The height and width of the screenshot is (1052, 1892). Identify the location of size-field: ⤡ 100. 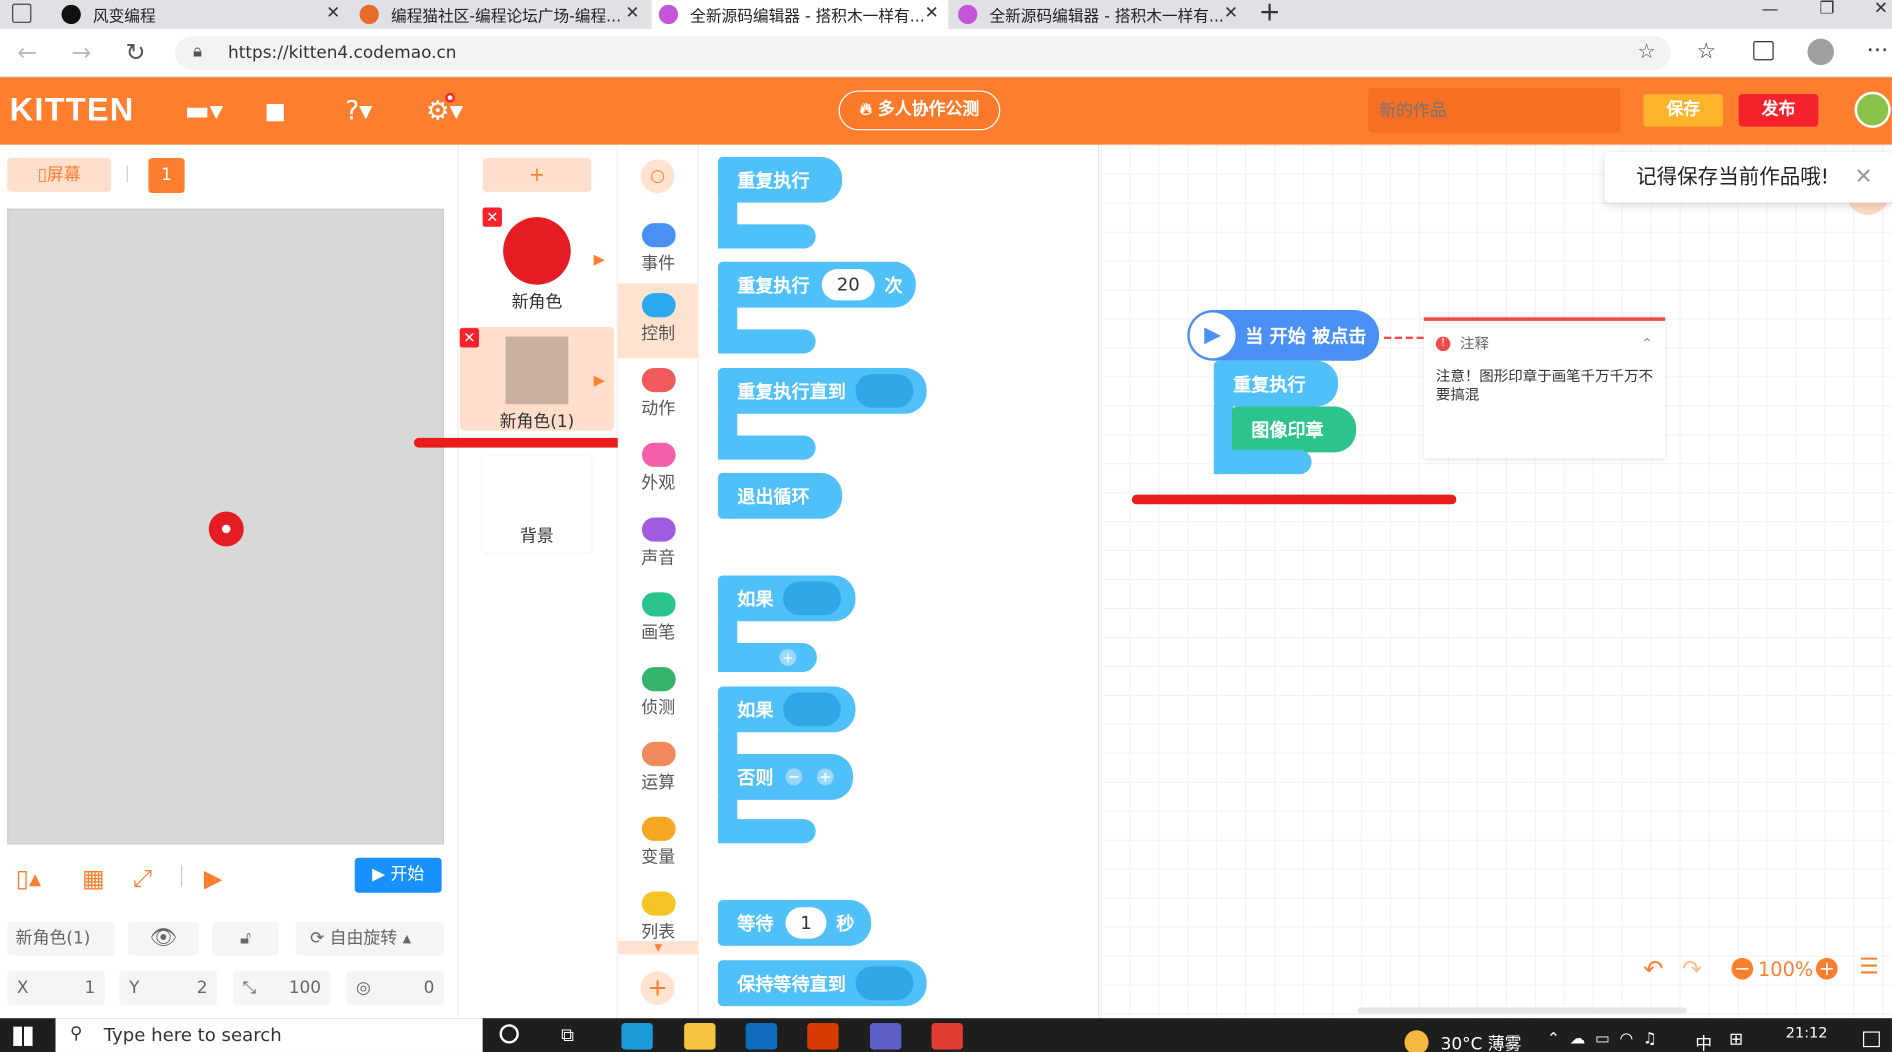
(281, 988).